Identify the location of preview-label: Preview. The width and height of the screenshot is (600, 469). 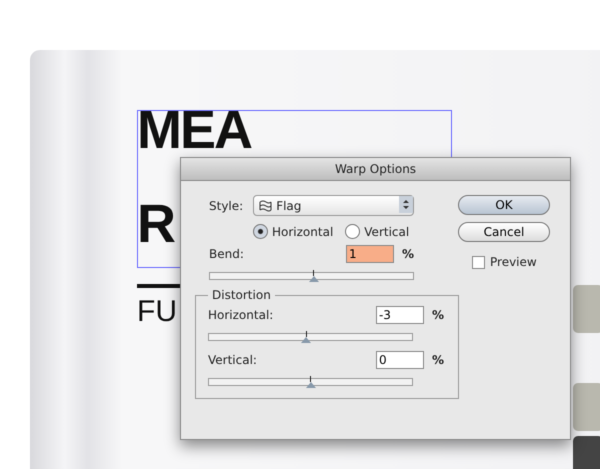
(513, 262).